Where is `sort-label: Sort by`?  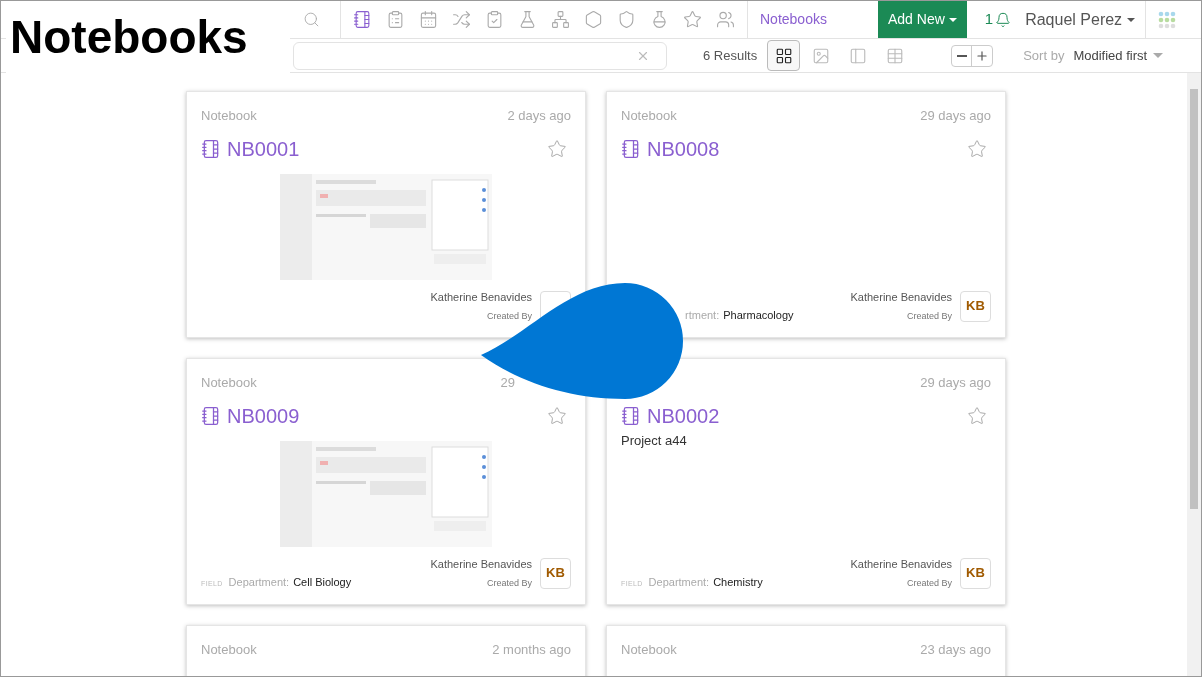
sort-label: Sort by is located at coordinates (1044, 55).